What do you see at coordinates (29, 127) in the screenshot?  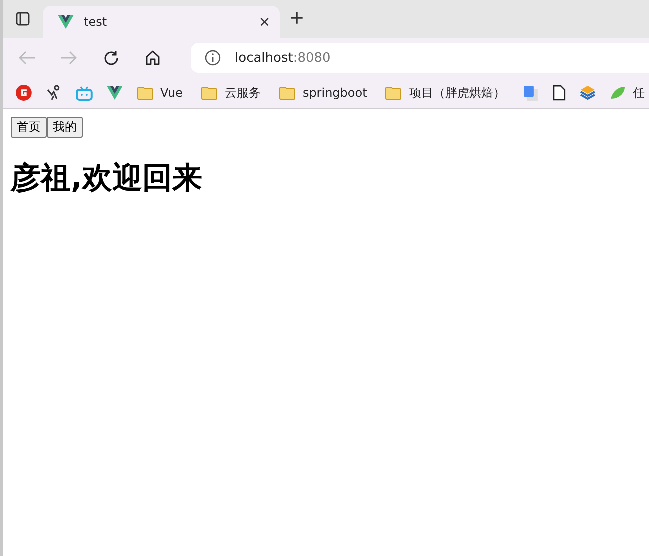 I see `nav-button: 首页` at bounding box center [29, 127].